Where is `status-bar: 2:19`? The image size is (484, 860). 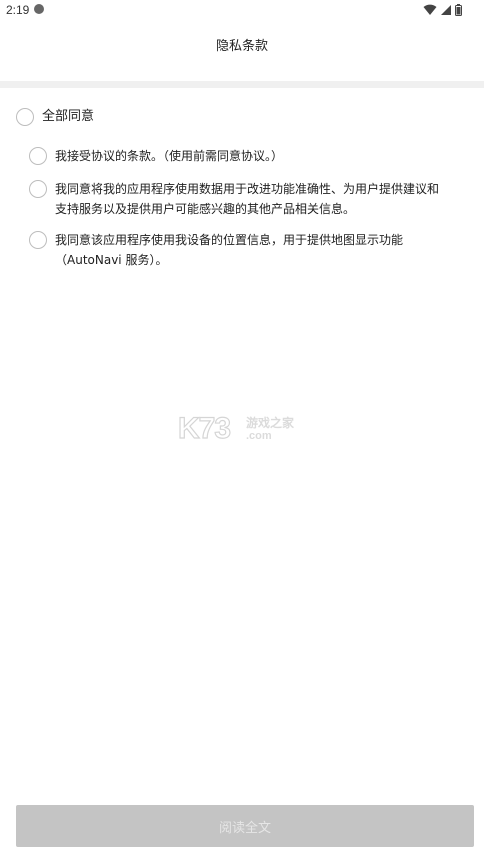
status-bar: 2:19 is located at coordinates (242, 11).